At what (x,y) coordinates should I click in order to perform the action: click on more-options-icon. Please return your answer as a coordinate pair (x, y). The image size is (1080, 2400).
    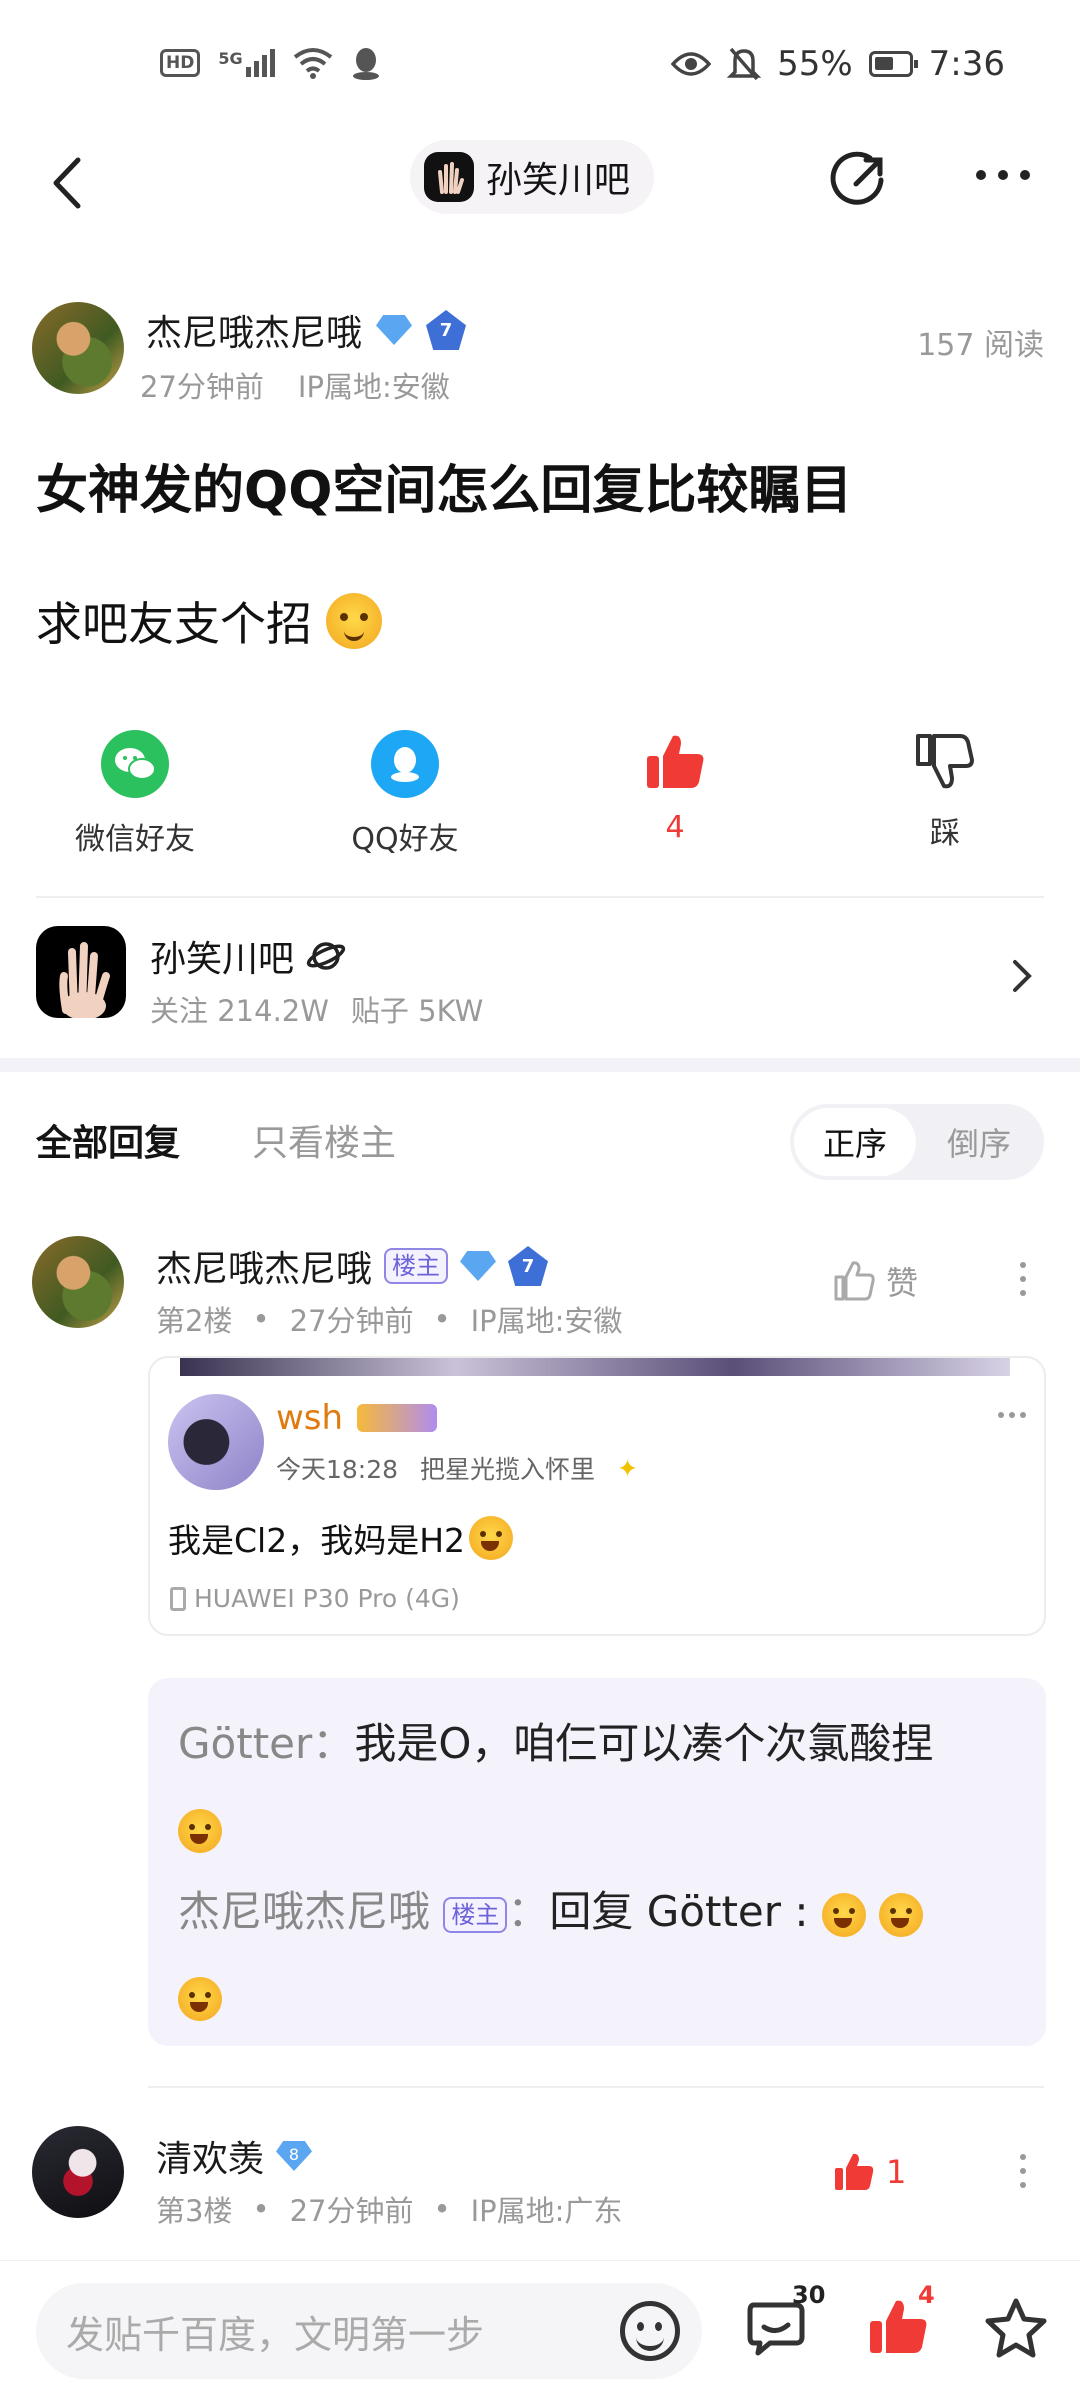
    Looking at the image, I should click on (1003, 175).